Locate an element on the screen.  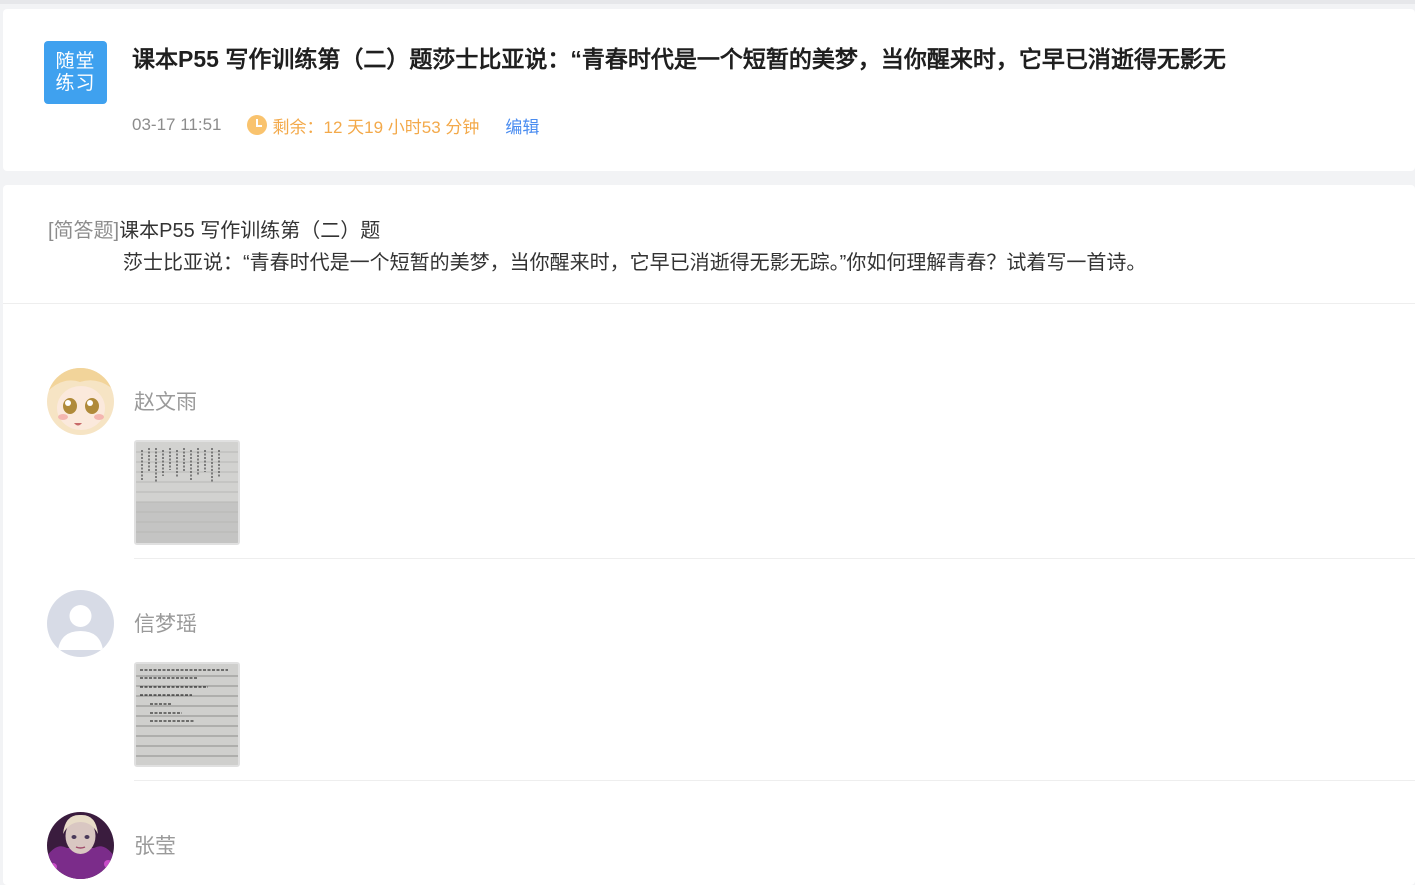
time-remaining: 剩余：12 天19 小时53 分钟 is located at coordinates (376, 127).